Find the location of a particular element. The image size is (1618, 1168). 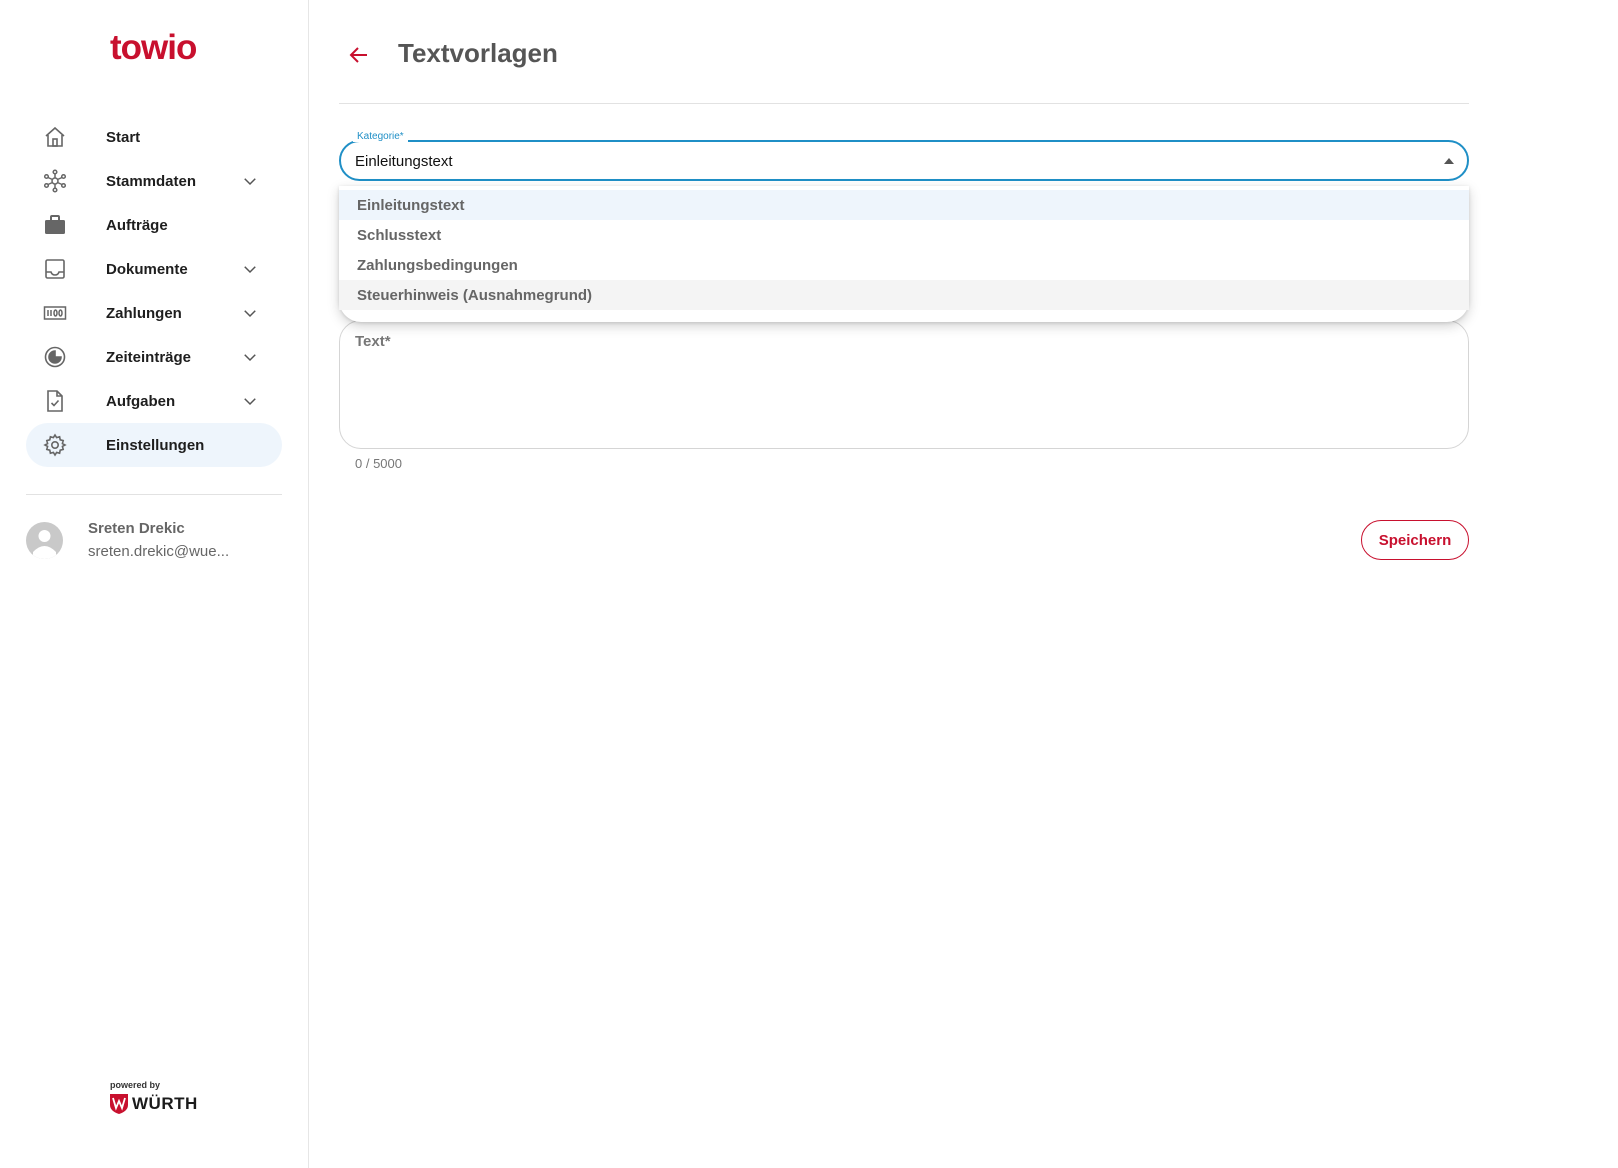

sidebar-item-zeiteintraege: Zeiteinträge is located at coordinates (154, 357).